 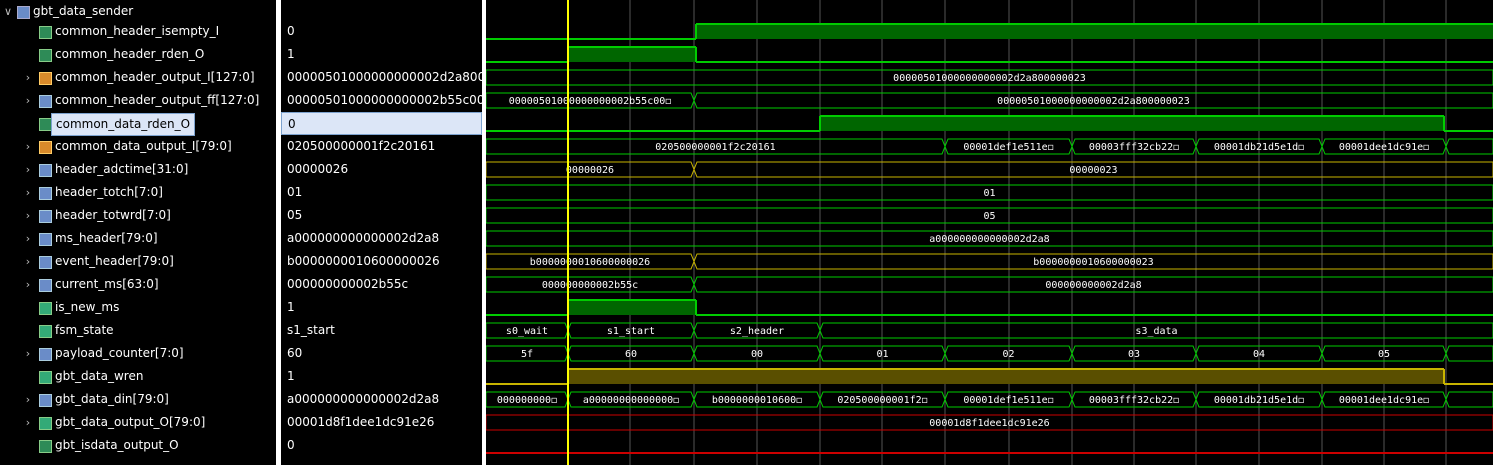 What do you see at coordinates (130, 422) in the screenshot?
I see `signal-name: gbt_data_output_O[79:0]` at bounding box center [130, 422].